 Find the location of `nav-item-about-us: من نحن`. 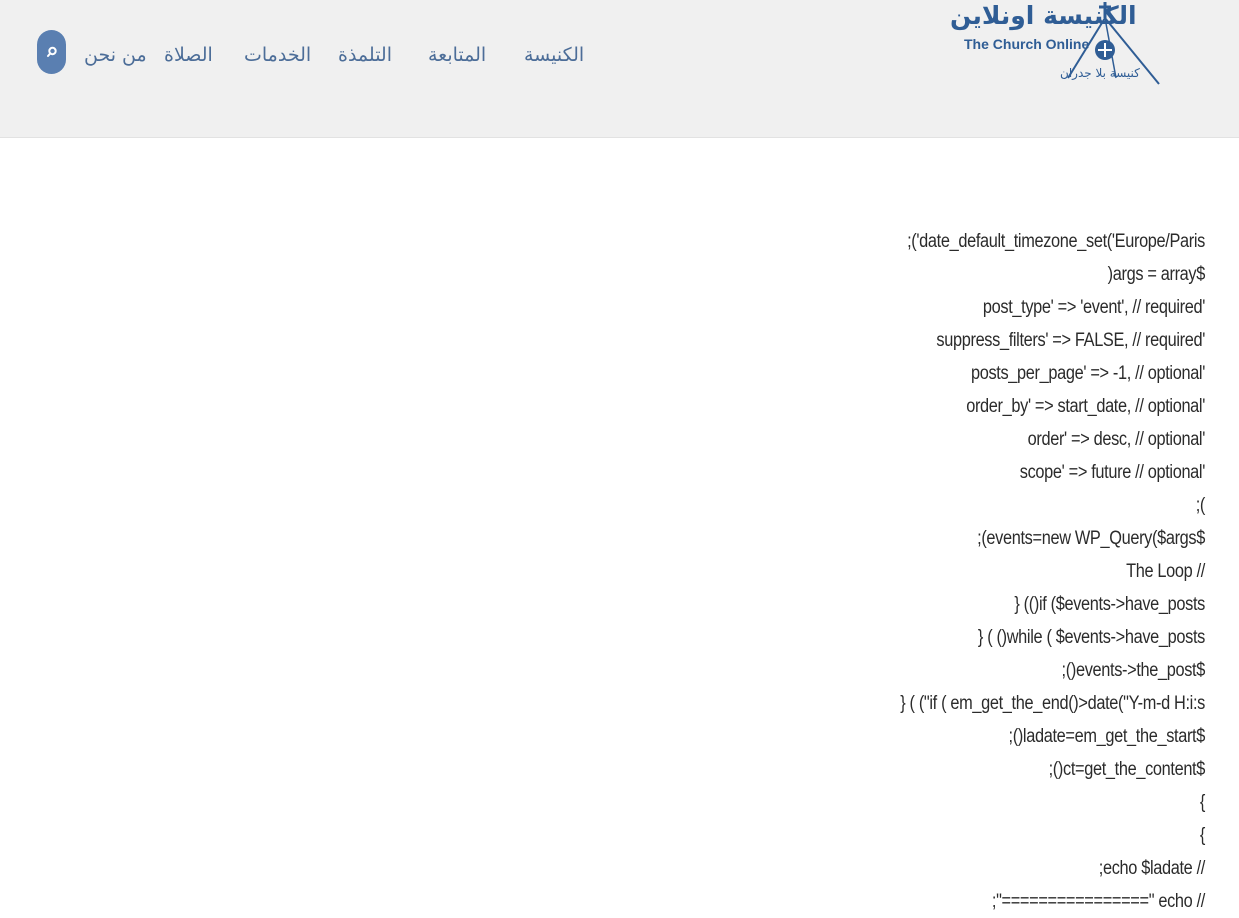

nav-item-about-us: من نحن is located at coordinates (115, 55).